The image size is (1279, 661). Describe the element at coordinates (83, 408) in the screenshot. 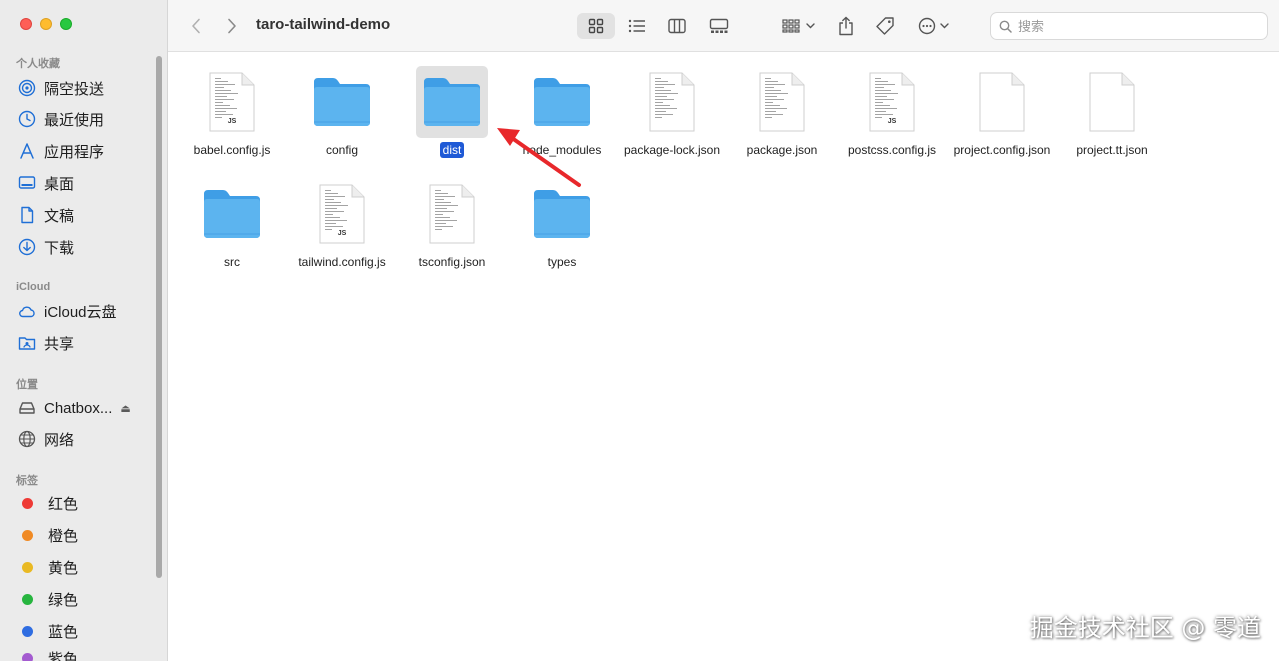

I see `sidebar-item-chatbox-disk: Chatbox... ⏏` at that location.